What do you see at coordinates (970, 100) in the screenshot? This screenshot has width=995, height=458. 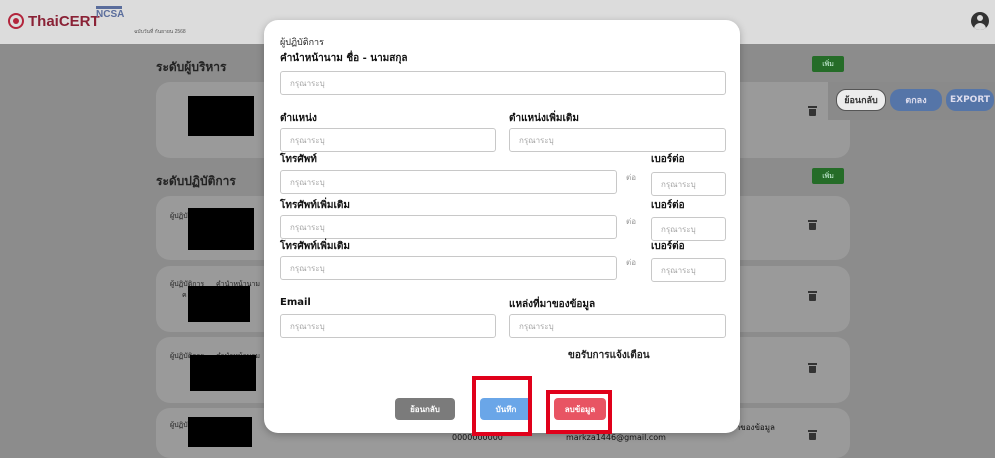 I see `export-button: EXPORT` at bounding box center [970, 100].